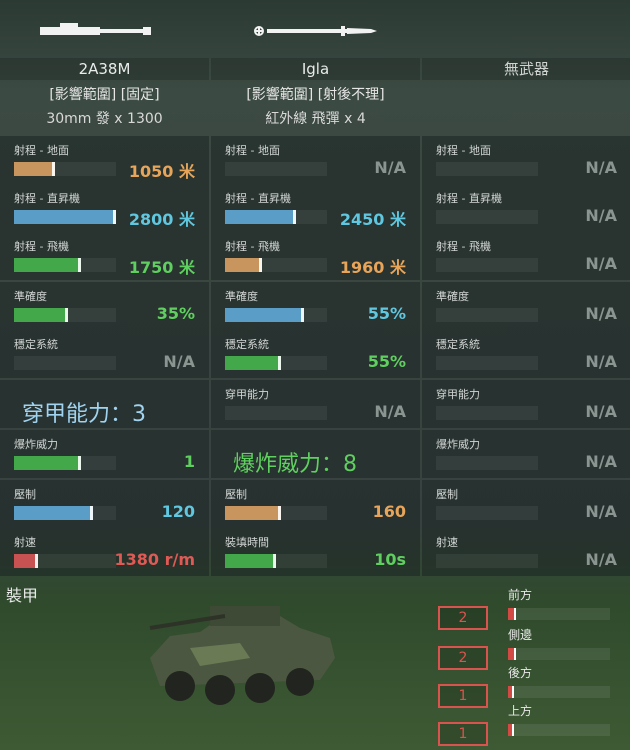  Describe the element at coordinates (315, 256) in the screenshot. I see `stat-cell: 射程 - 飛機 1960 米` at that location.